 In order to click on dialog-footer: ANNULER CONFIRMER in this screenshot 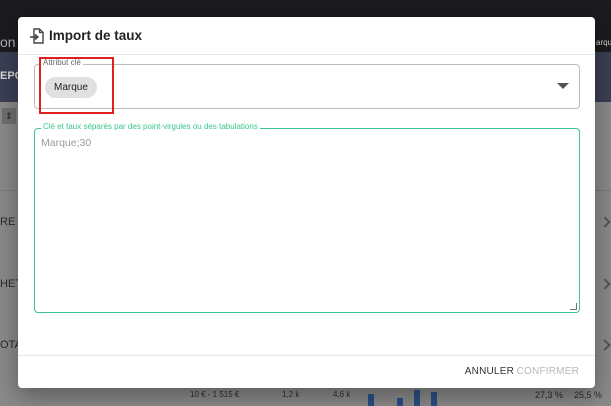, I will do `click(306, 371)`.